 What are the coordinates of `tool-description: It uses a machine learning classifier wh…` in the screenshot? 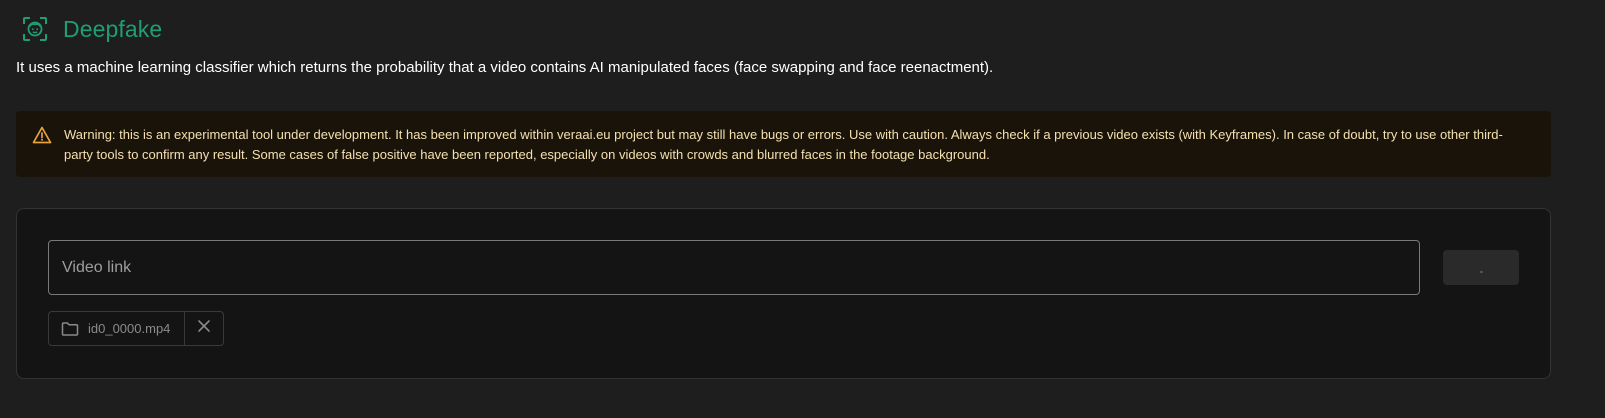 It's located at (505, 67).